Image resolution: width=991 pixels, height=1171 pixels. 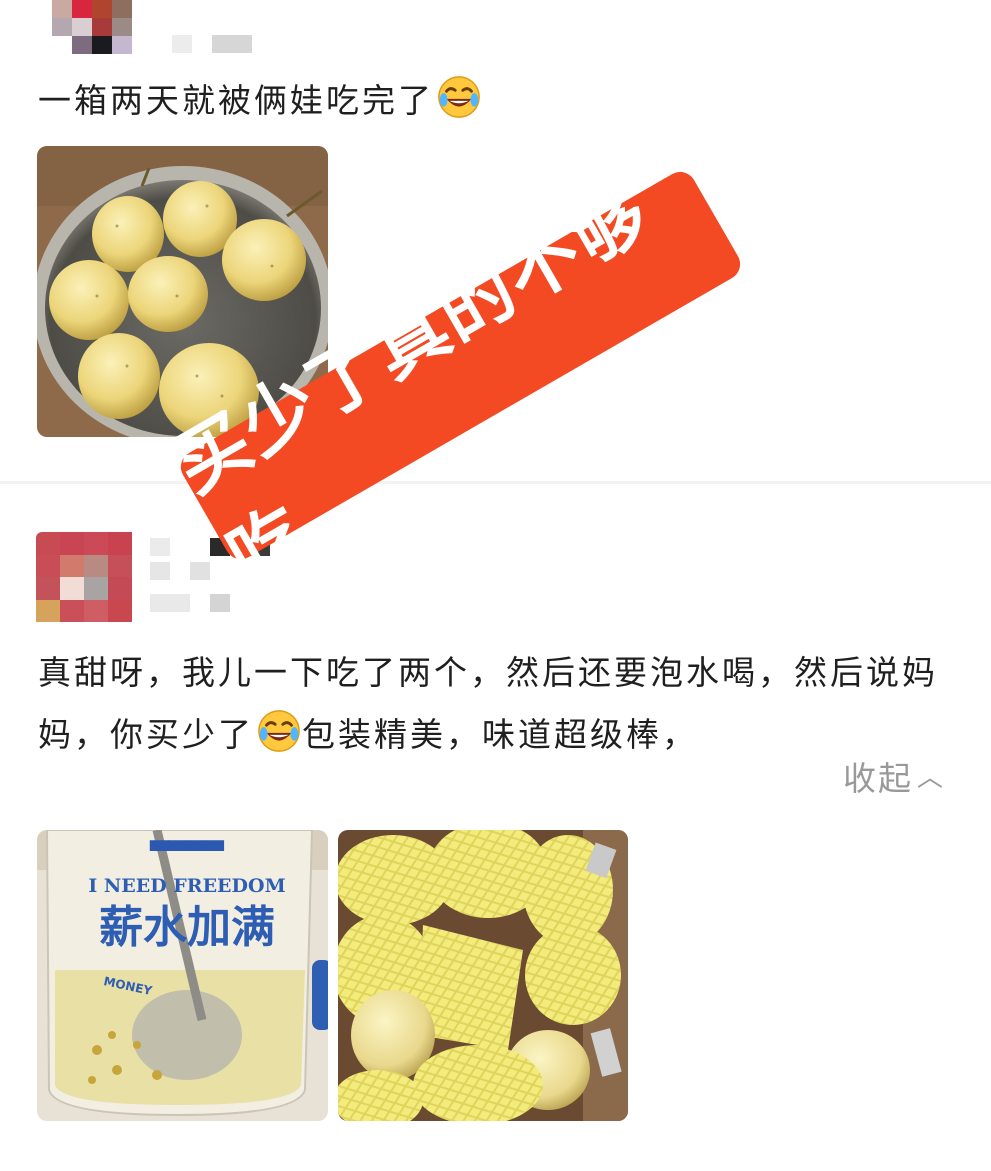 I want to click on review-meta, so click(x=190, y=603).